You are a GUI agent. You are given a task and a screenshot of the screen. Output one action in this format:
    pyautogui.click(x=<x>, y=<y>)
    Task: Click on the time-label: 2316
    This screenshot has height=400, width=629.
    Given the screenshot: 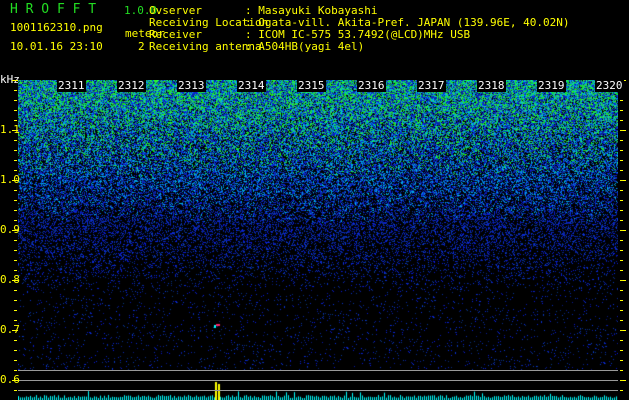 What is the action you would take?
    pyautogui.click(x=371, y=85)
    